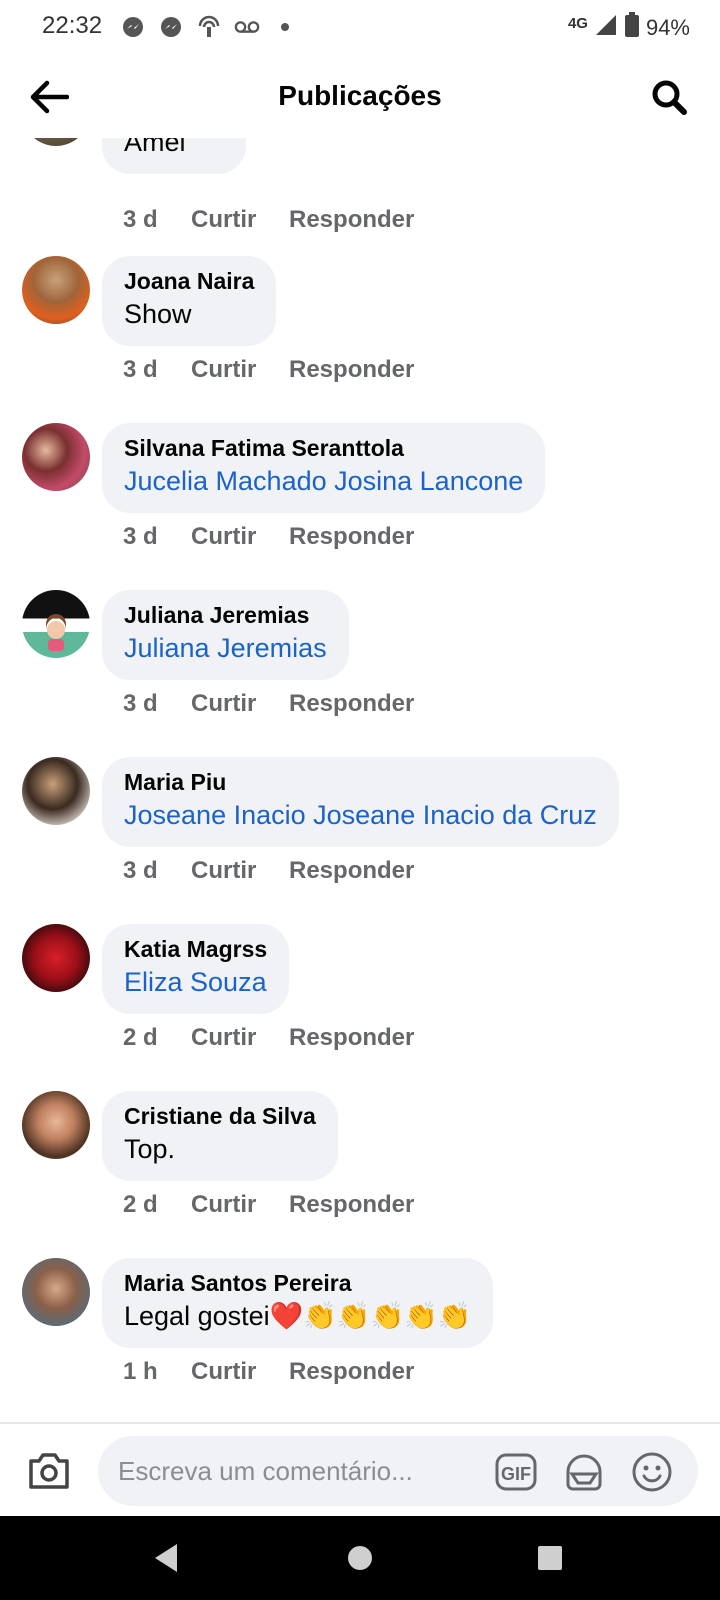 The image size is (720, 1600). I want to click on commenter-name: Joana Naira, so click(189, 281).